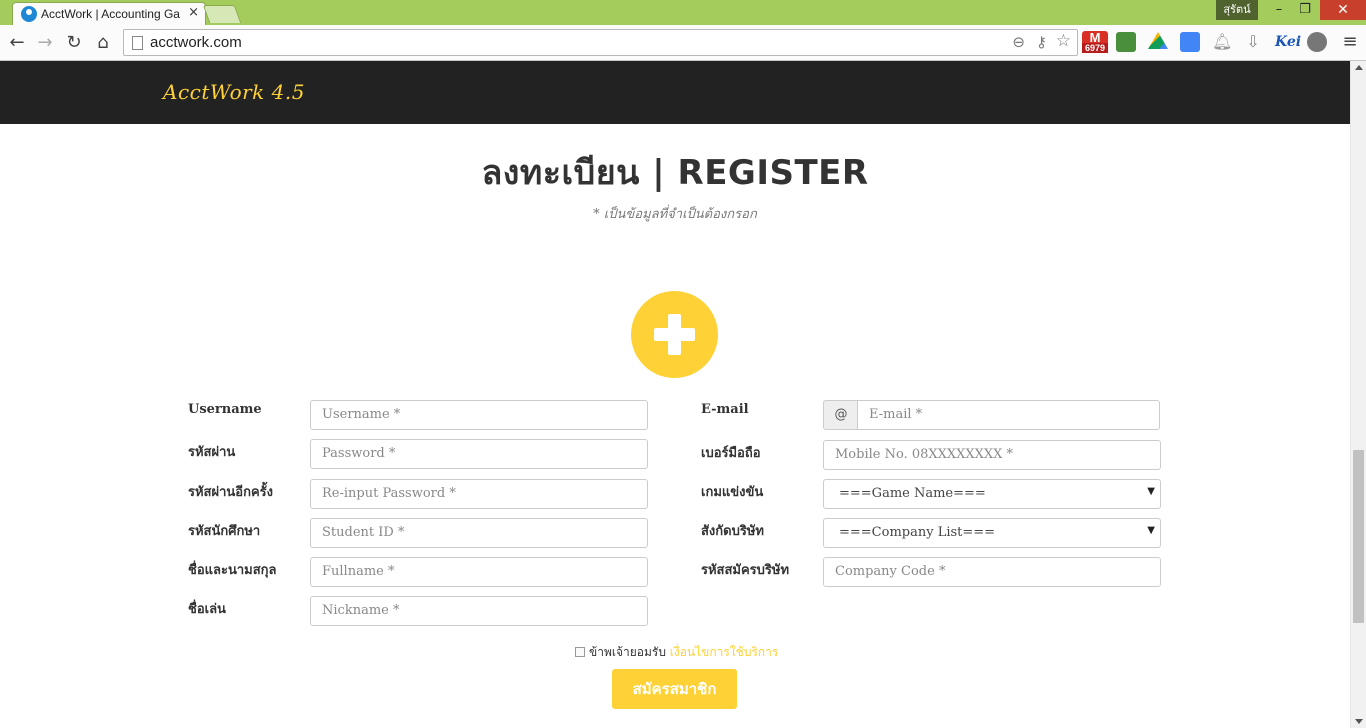  Describe the element at coordinates (992, 533) in the screenshot. I see `company-select: ===Company List=== ▼` at that location.